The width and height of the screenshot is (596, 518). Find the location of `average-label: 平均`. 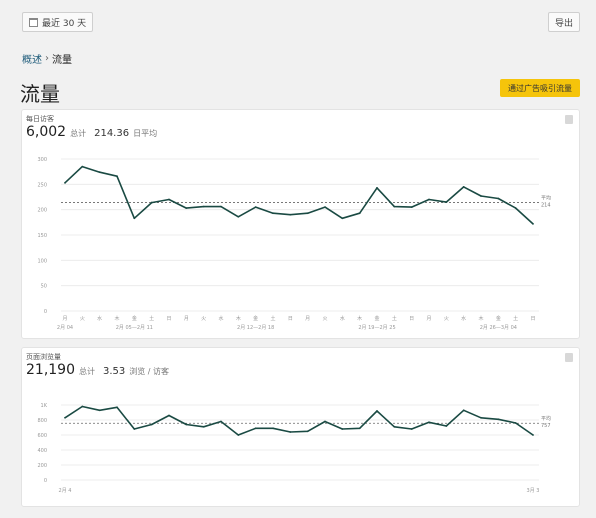

average-label: 平均 is located at coordinates (546, 418).